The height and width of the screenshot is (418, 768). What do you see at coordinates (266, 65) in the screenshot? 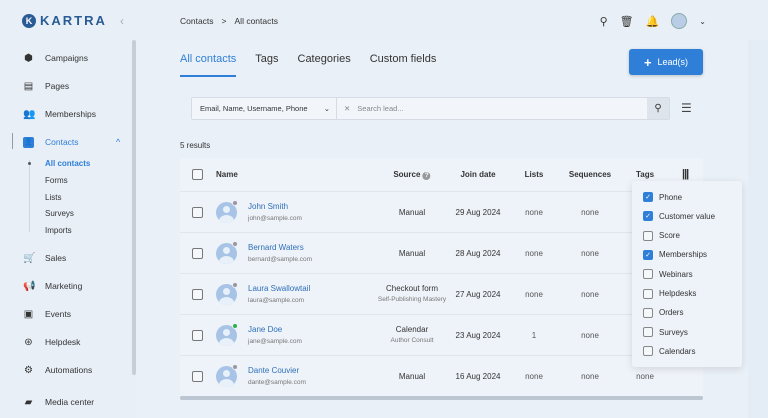
I see `tab-tags: Tags` at bounding box center [266, 65].